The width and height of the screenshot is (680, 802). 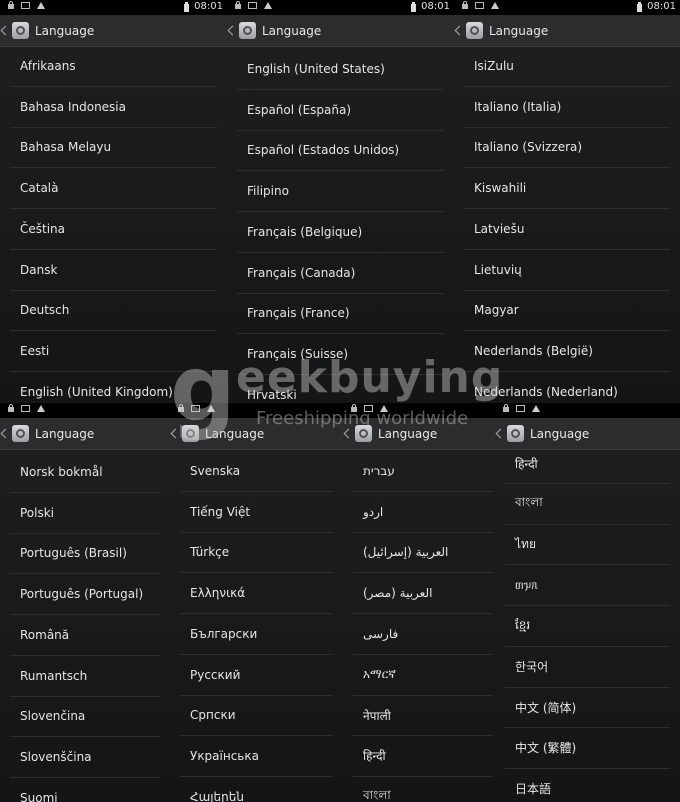 I want to click on language-name: Nederlands (België), so click(x=533, y=350).